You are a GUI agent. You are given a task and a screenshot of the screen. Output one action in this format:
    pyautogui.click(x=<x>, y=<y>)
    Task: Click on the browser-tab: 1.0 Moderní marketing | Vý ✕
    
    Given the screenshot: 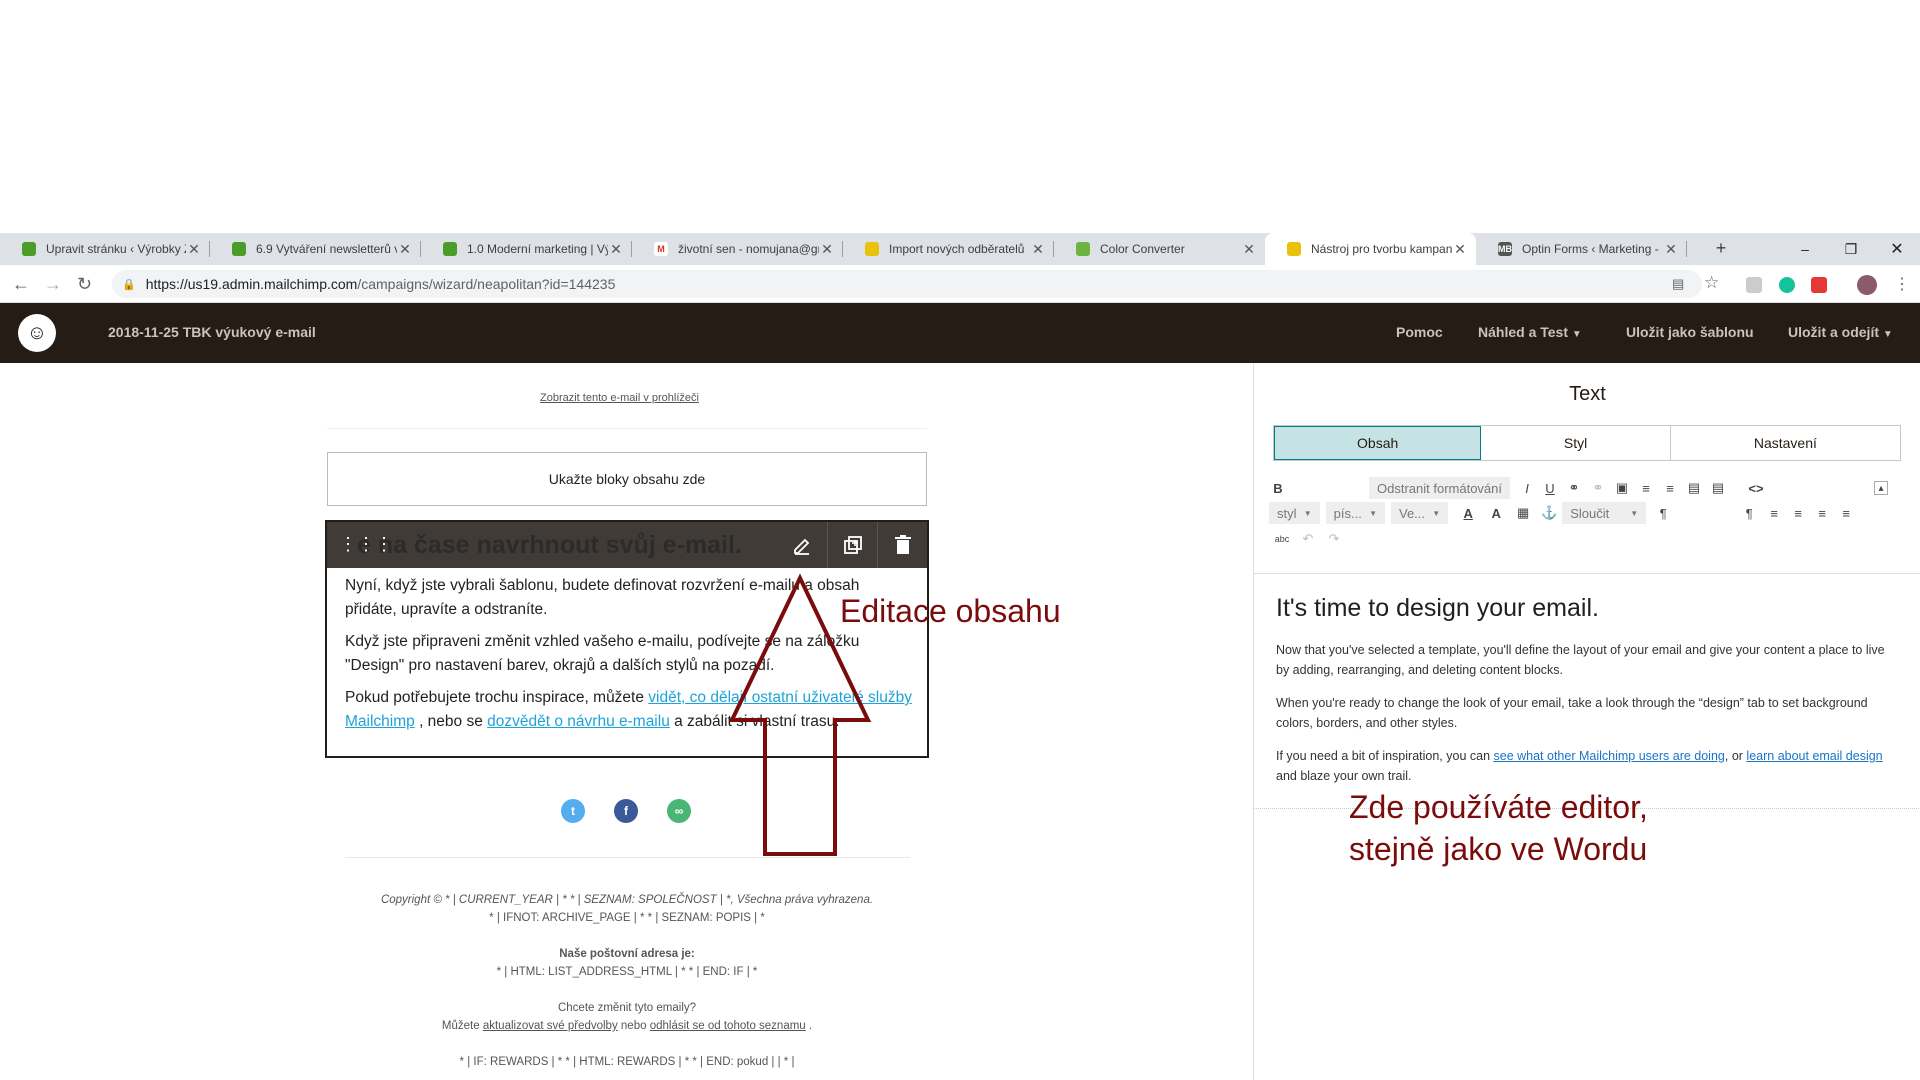 What is the action you would take?
    pyautogui.click(x=526, y=249)
    